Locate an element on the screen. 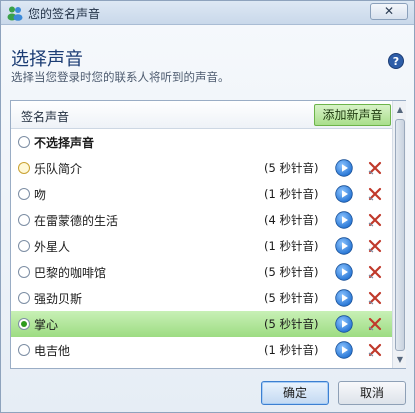 This screenshot has height=413, width=415. list-item: 外星人 (1 秒针音) is located at coordinates (201, 246).